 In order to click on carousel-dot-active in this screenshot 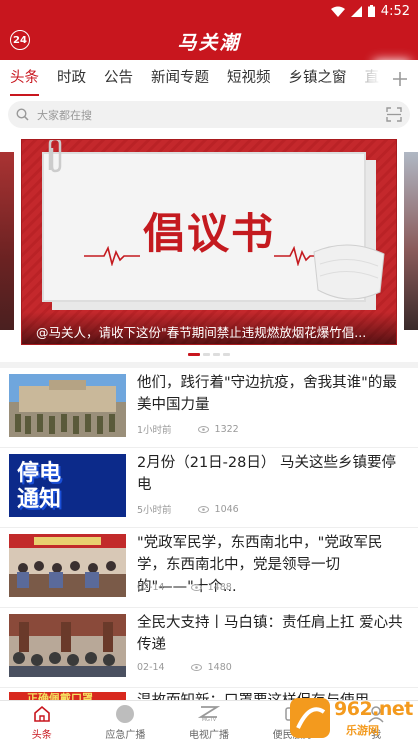, I will do `click(194, 354)`.